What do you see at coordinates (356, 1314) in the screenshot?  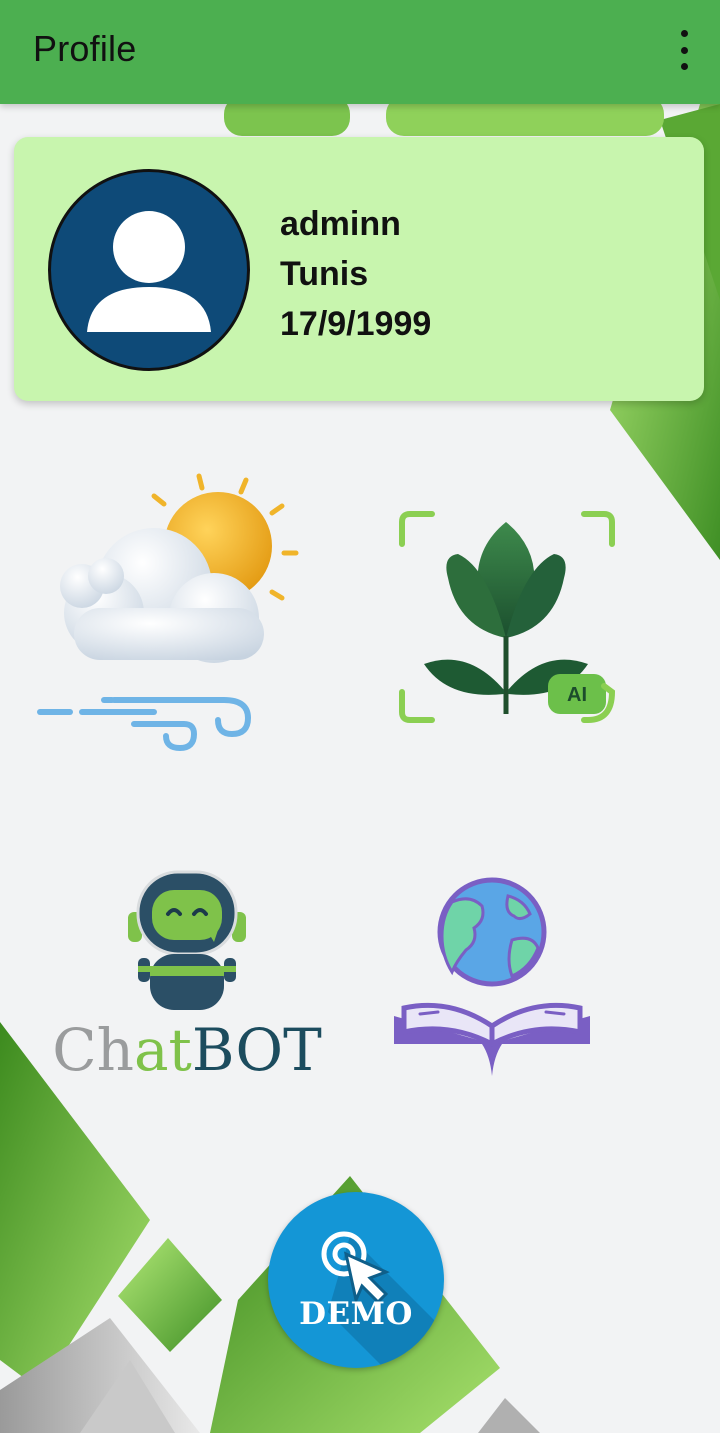 I see `demo-label: DEMO` at bounding box center [356, 1314].